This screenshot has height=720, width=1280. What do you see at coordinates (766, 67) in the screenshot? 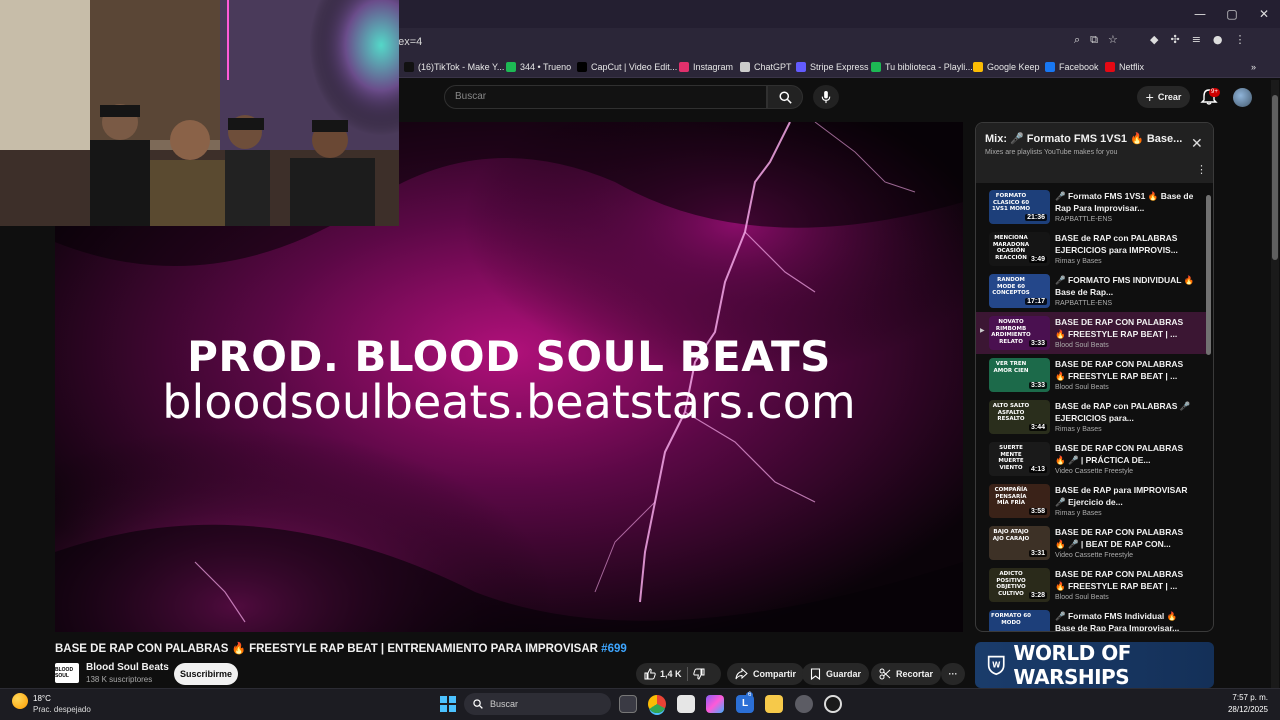
I see `bookmark-item: ChatGPT` at bounding box center [766, 67].